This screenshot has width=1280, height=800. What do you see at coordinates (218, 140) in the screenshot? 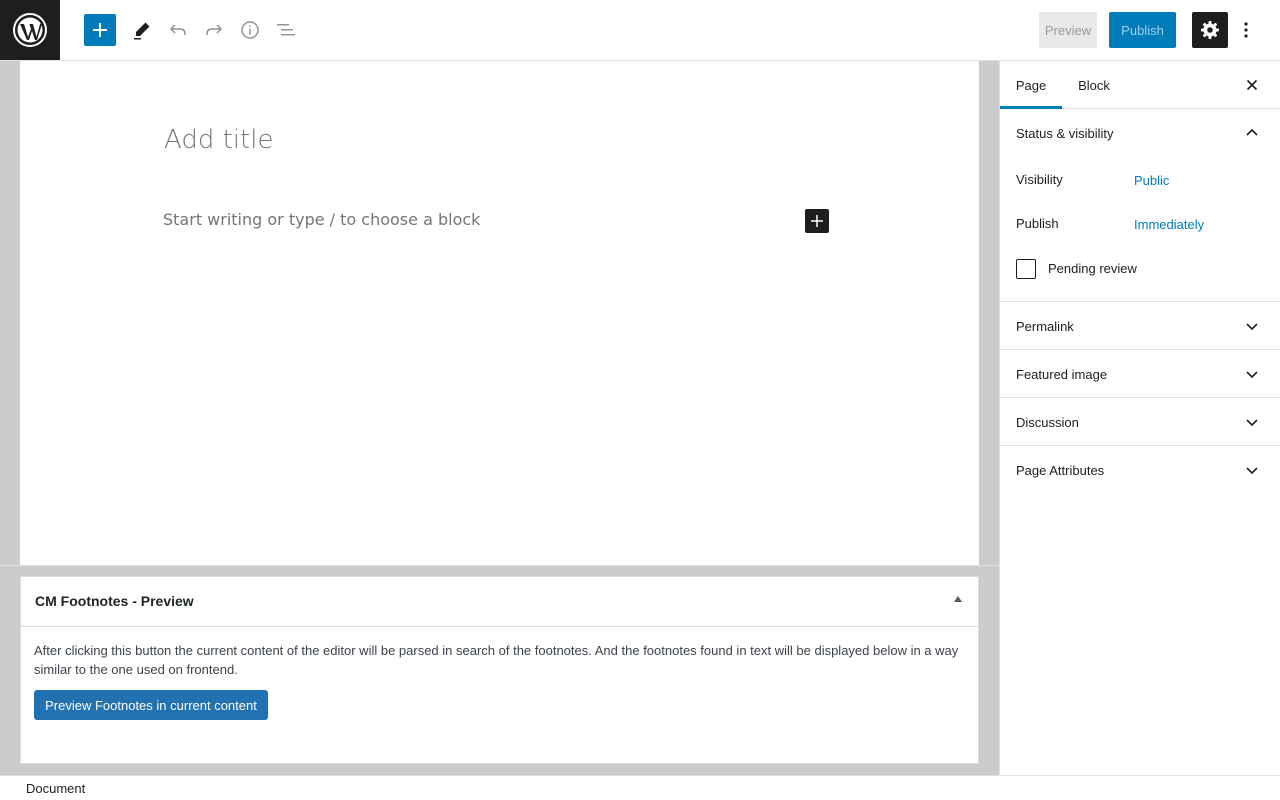
I see `title-input: Add title` at bounding box center [218, 140].